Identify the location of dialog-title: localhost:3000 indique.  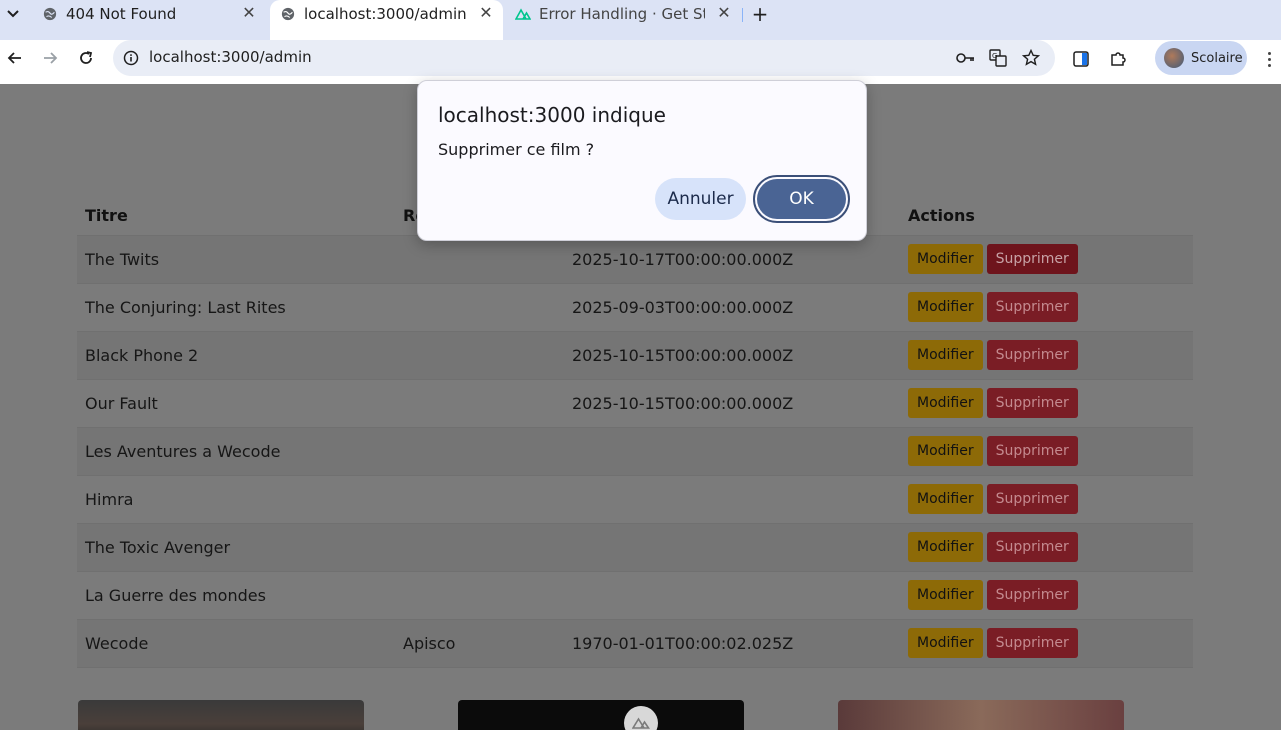
(552, 115).